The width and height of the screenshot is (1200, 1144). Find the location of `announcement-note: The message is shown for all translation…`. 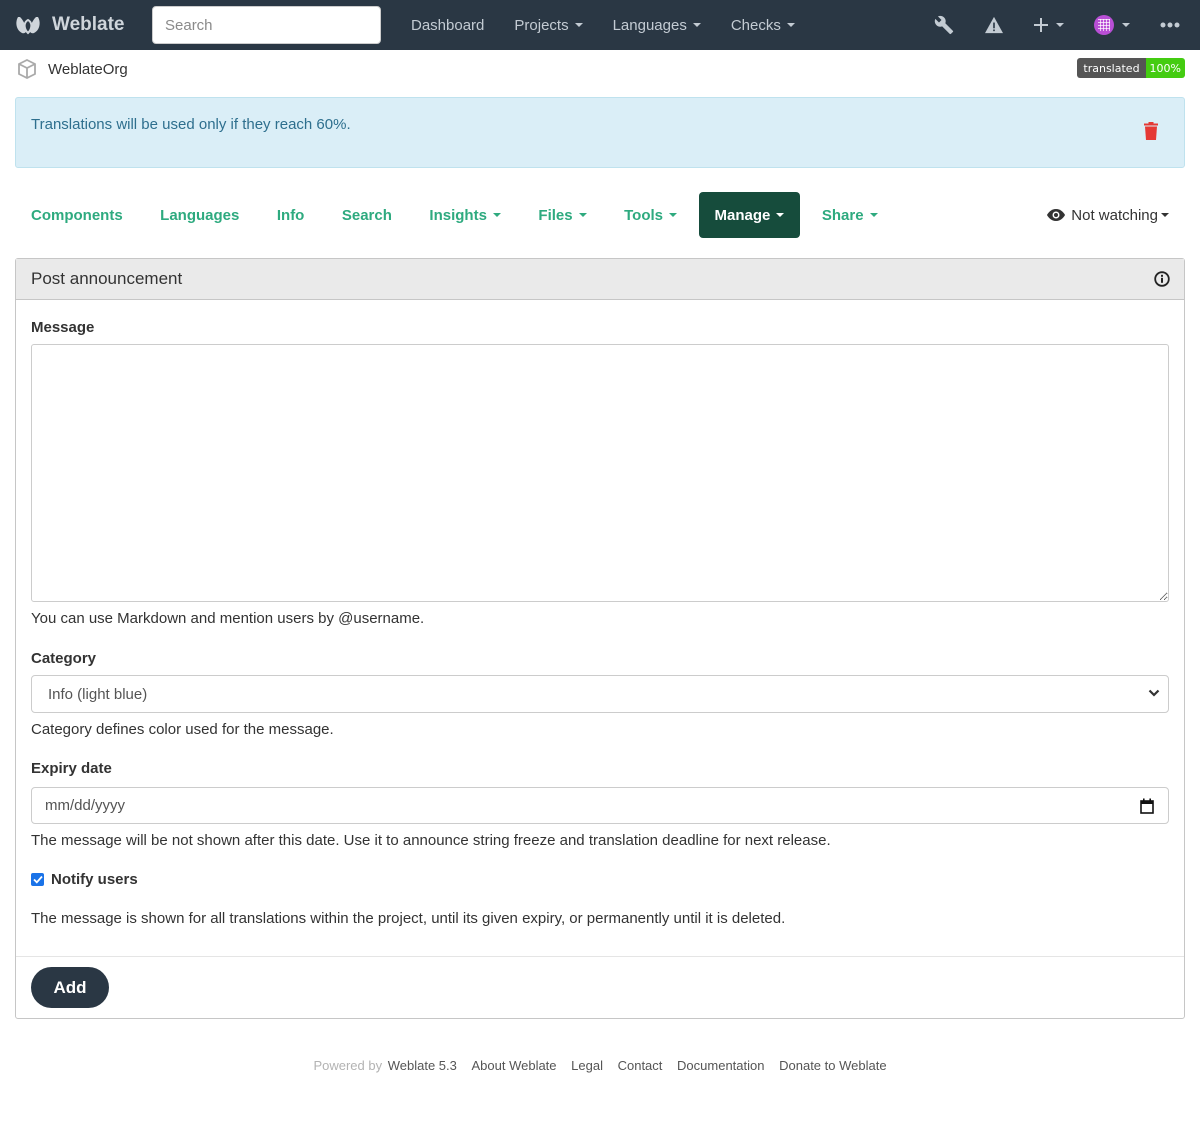

announcement-note: The message is shown for all translation… is located at coordinates (408, 918).